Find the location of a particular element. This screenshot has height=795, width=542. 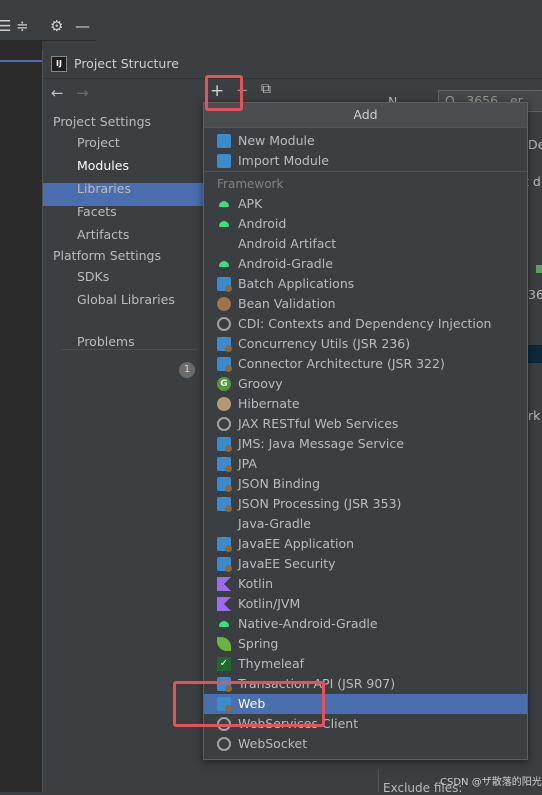

menu-item-android: Android is located at coordinates (365, 224).